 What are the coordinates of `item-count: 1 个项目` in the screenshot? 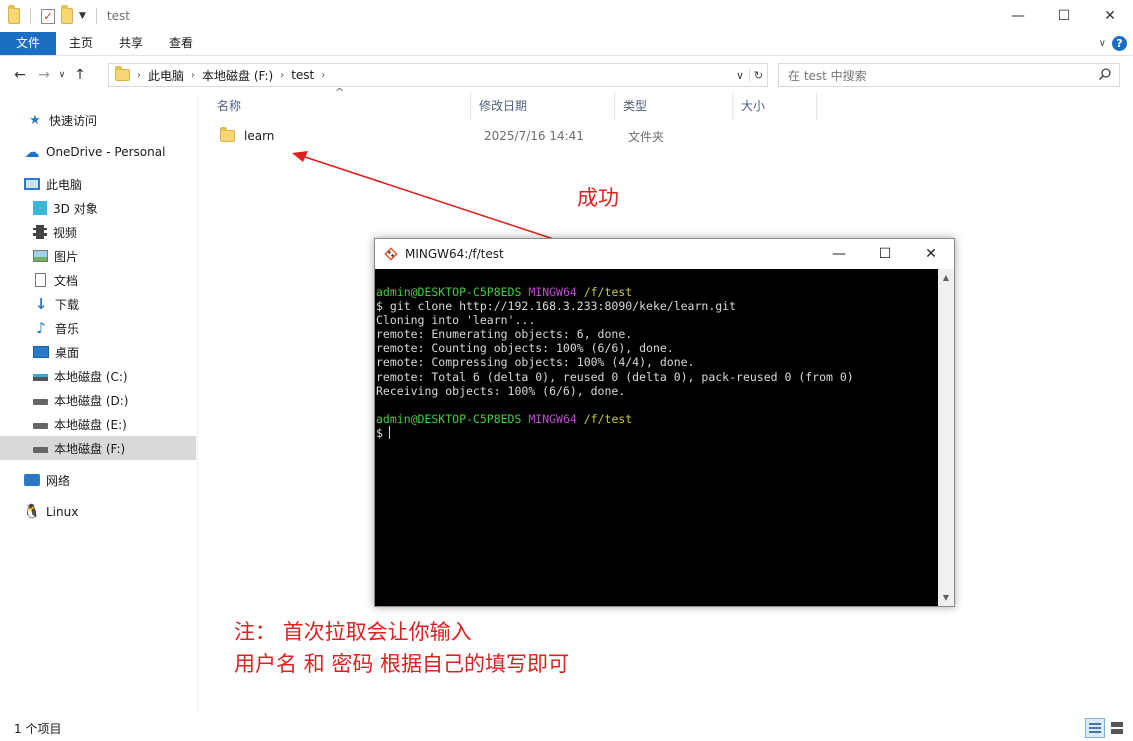 It's located at (38, 729).